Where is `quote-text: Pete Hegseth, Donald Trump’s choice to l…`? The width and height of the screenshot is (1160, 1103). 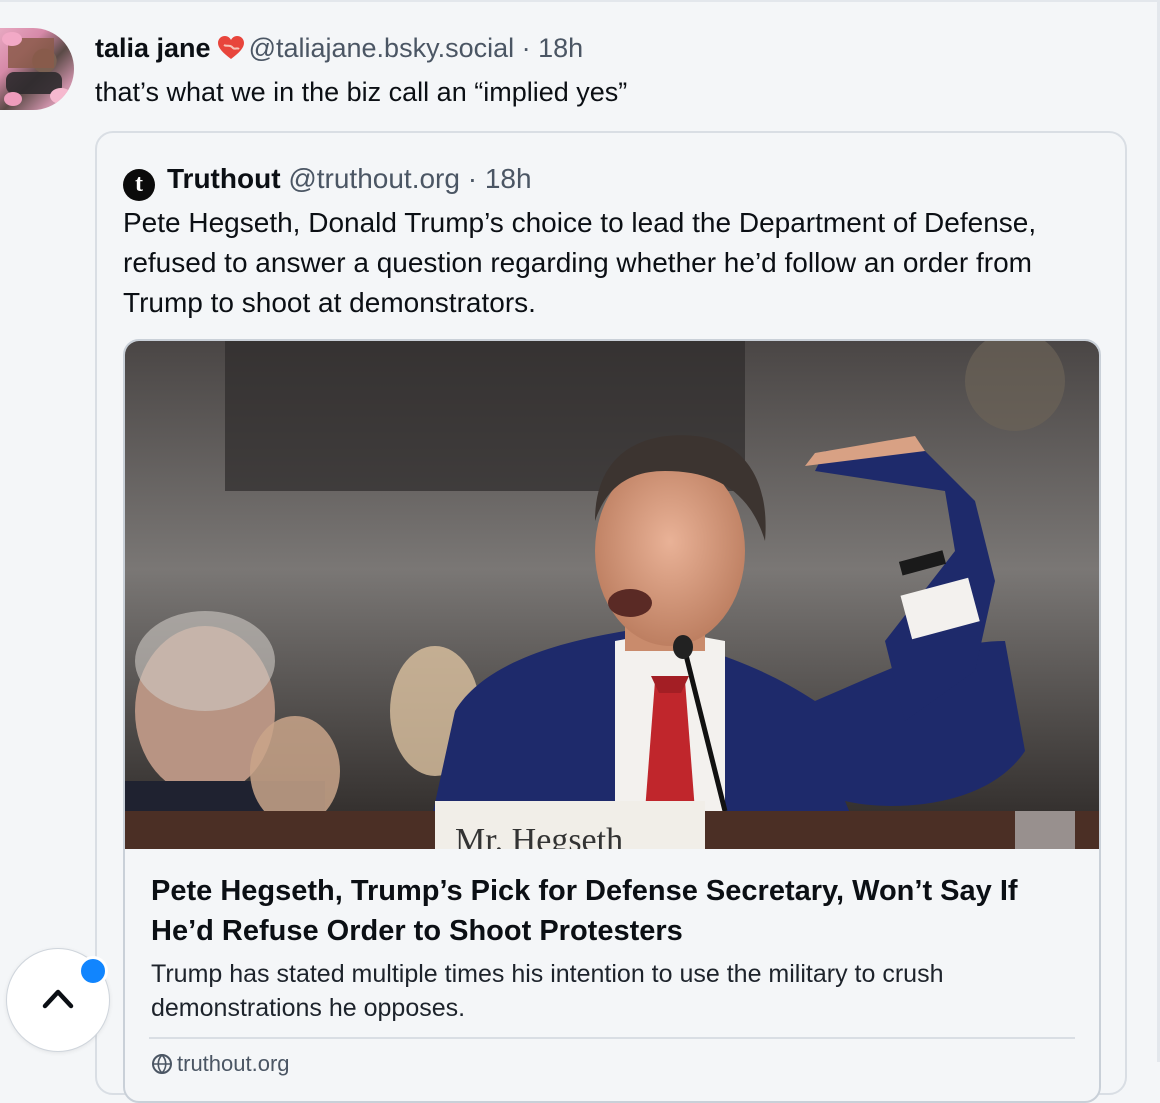 quote-text: Pete Hegseth, Donald Trump’s choice to l… is located at coordinates (580, 262).